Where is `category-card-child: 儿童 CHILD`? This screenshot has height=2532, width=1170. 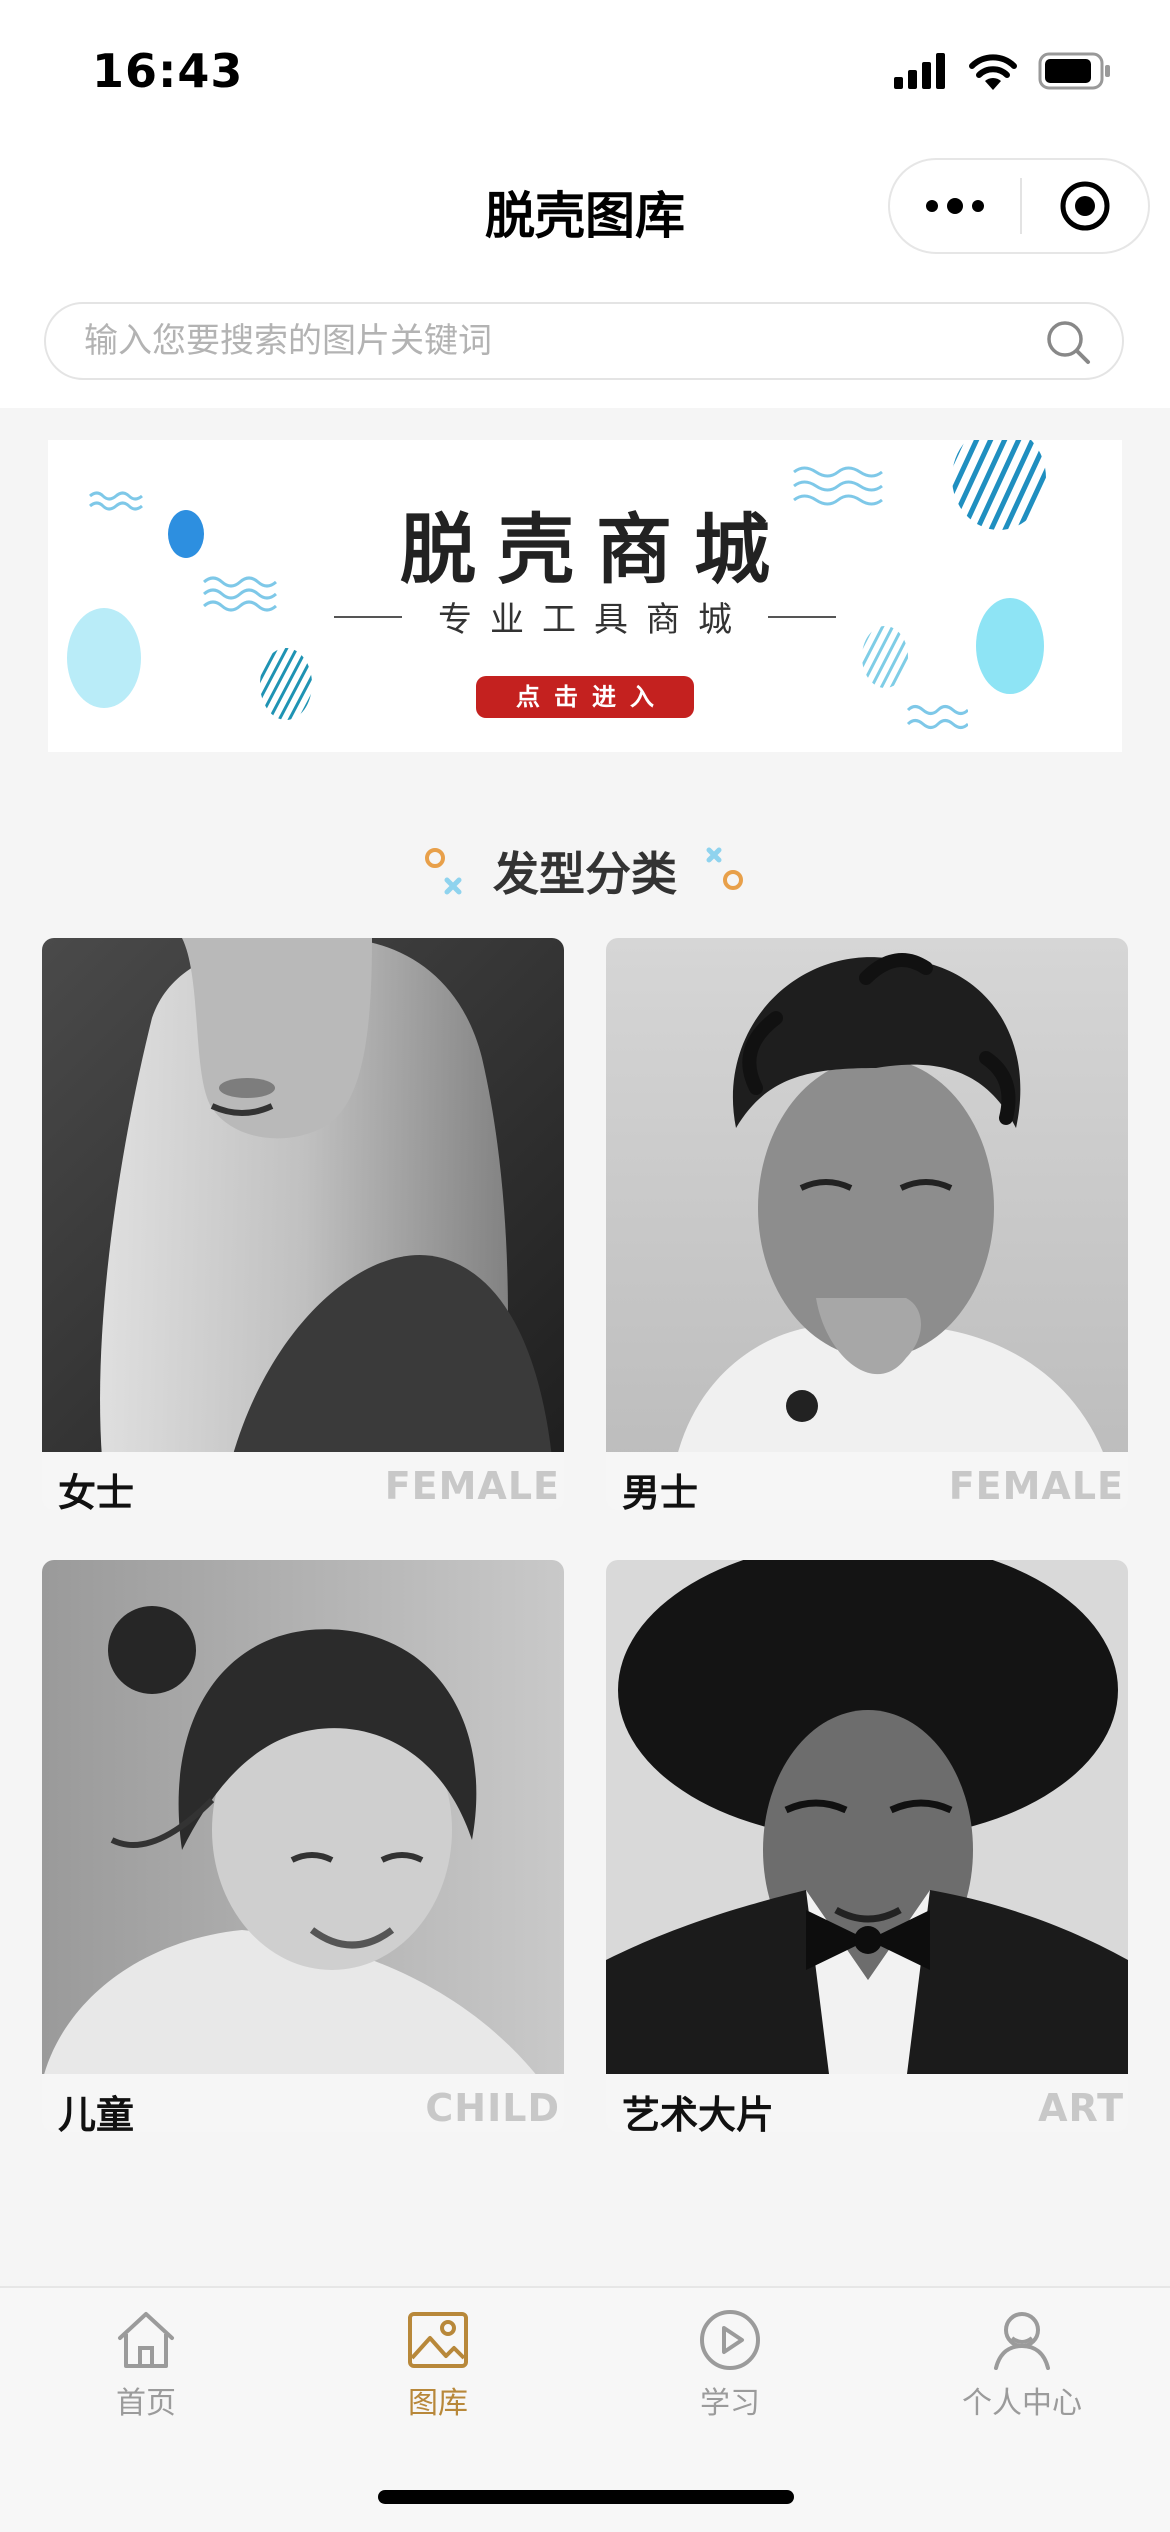 category-card-child: 儿童 CHILD is located at coordinates (303, 1846).